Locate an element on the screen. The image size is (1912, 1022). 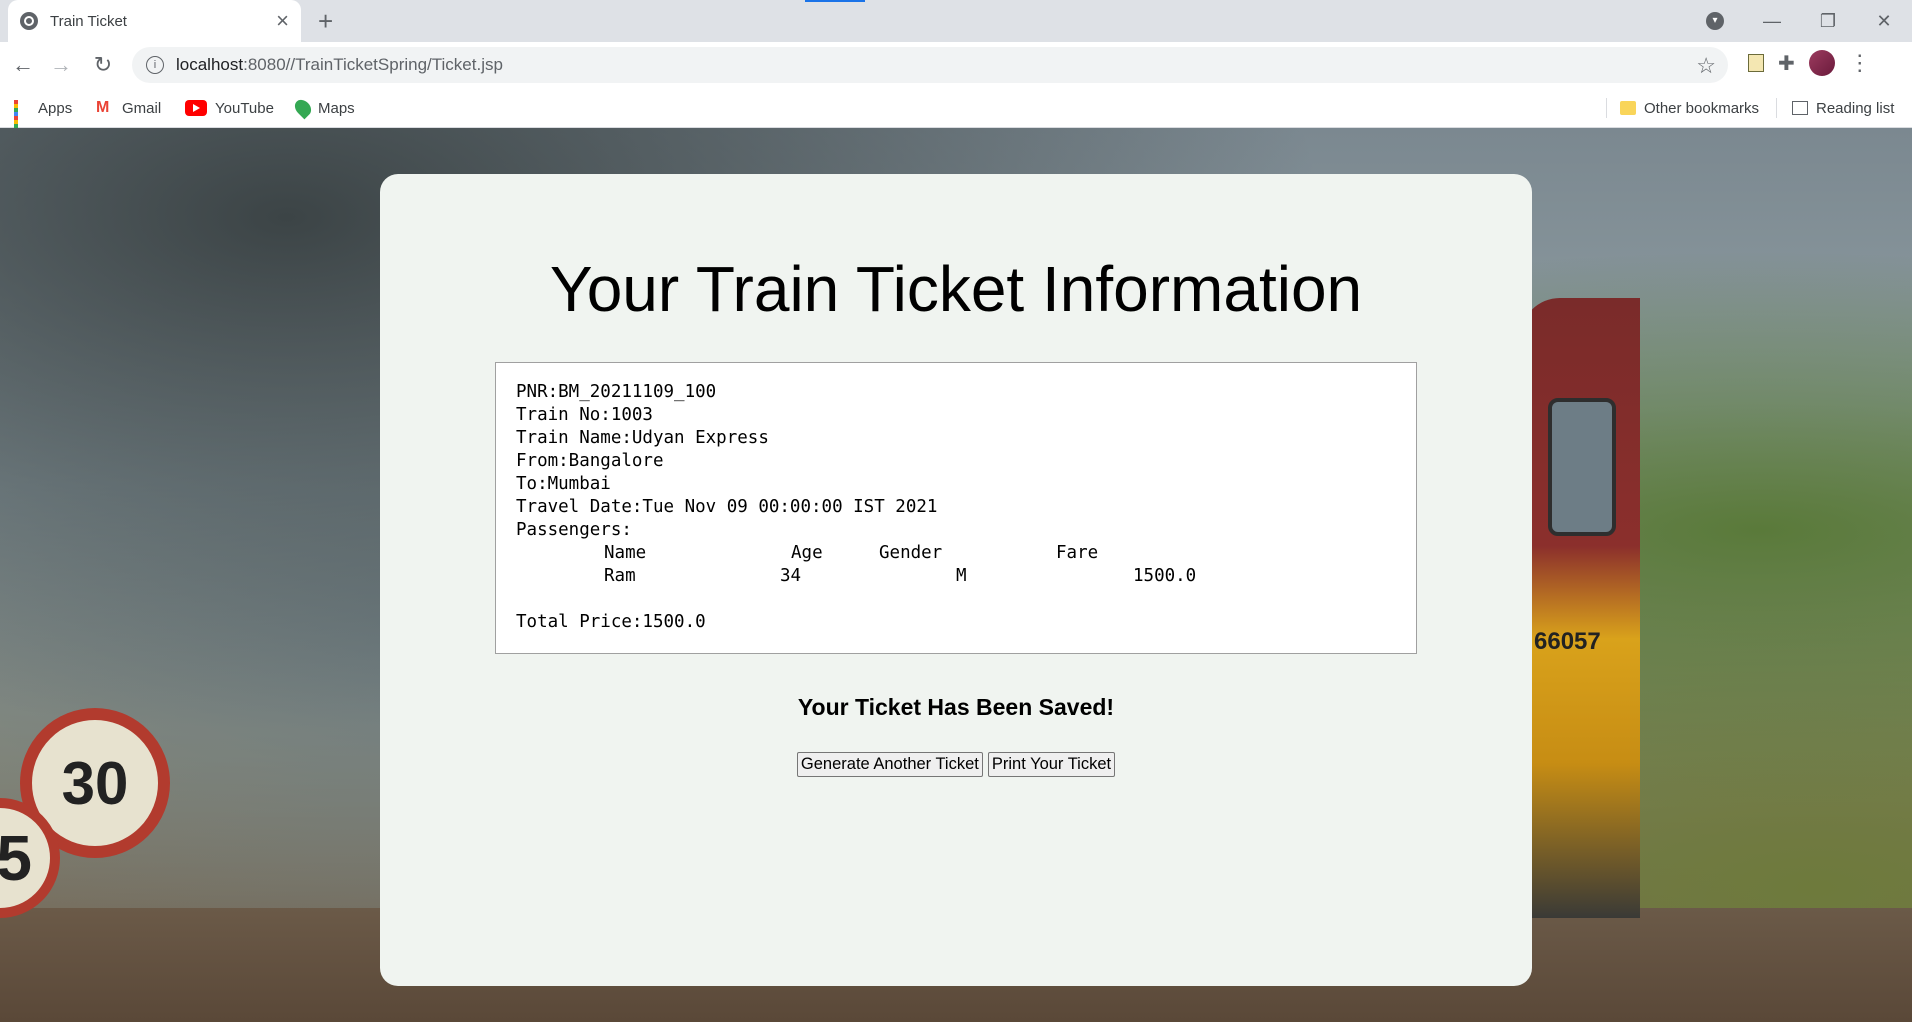
extension-area: ✚ ⋮ is located at coordinates (1809, 63).